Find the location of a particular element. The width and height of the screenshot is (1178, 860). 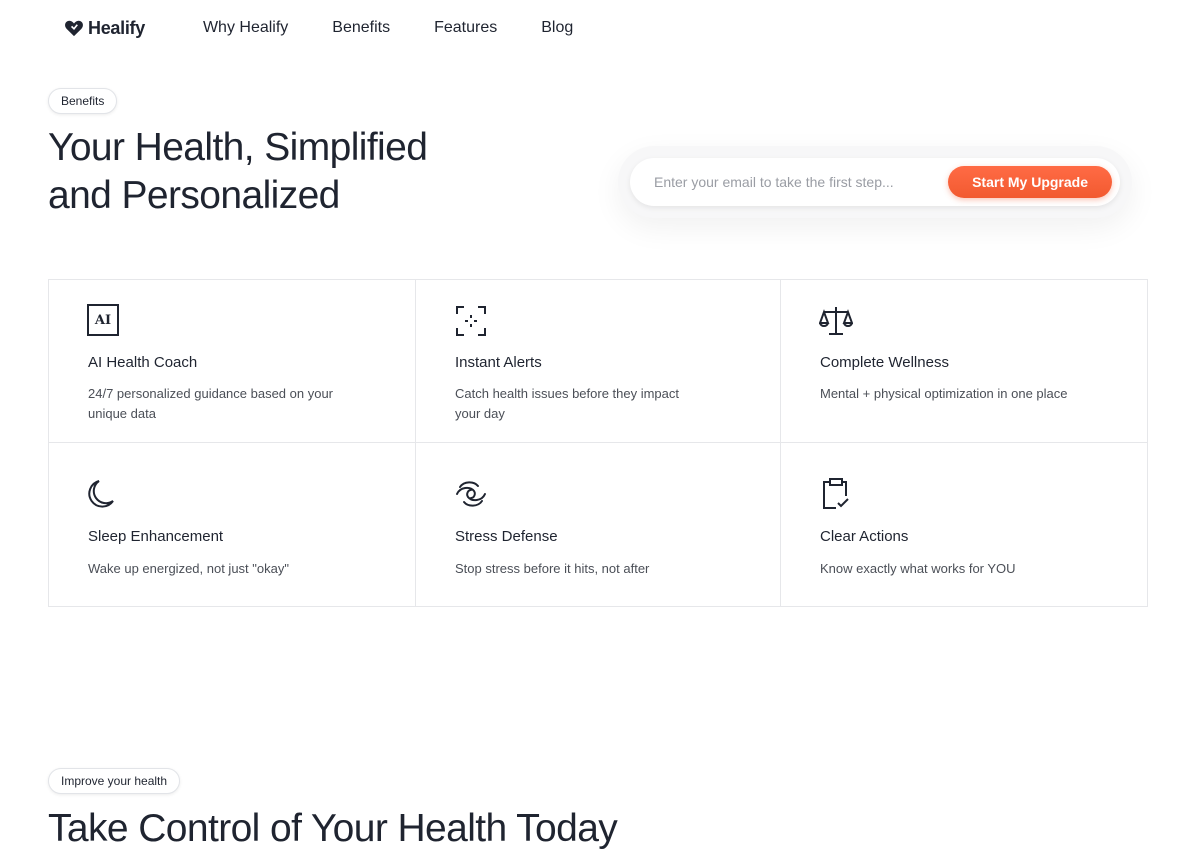

feature-title: Complete Wellness is located at coordinates (884, 362).